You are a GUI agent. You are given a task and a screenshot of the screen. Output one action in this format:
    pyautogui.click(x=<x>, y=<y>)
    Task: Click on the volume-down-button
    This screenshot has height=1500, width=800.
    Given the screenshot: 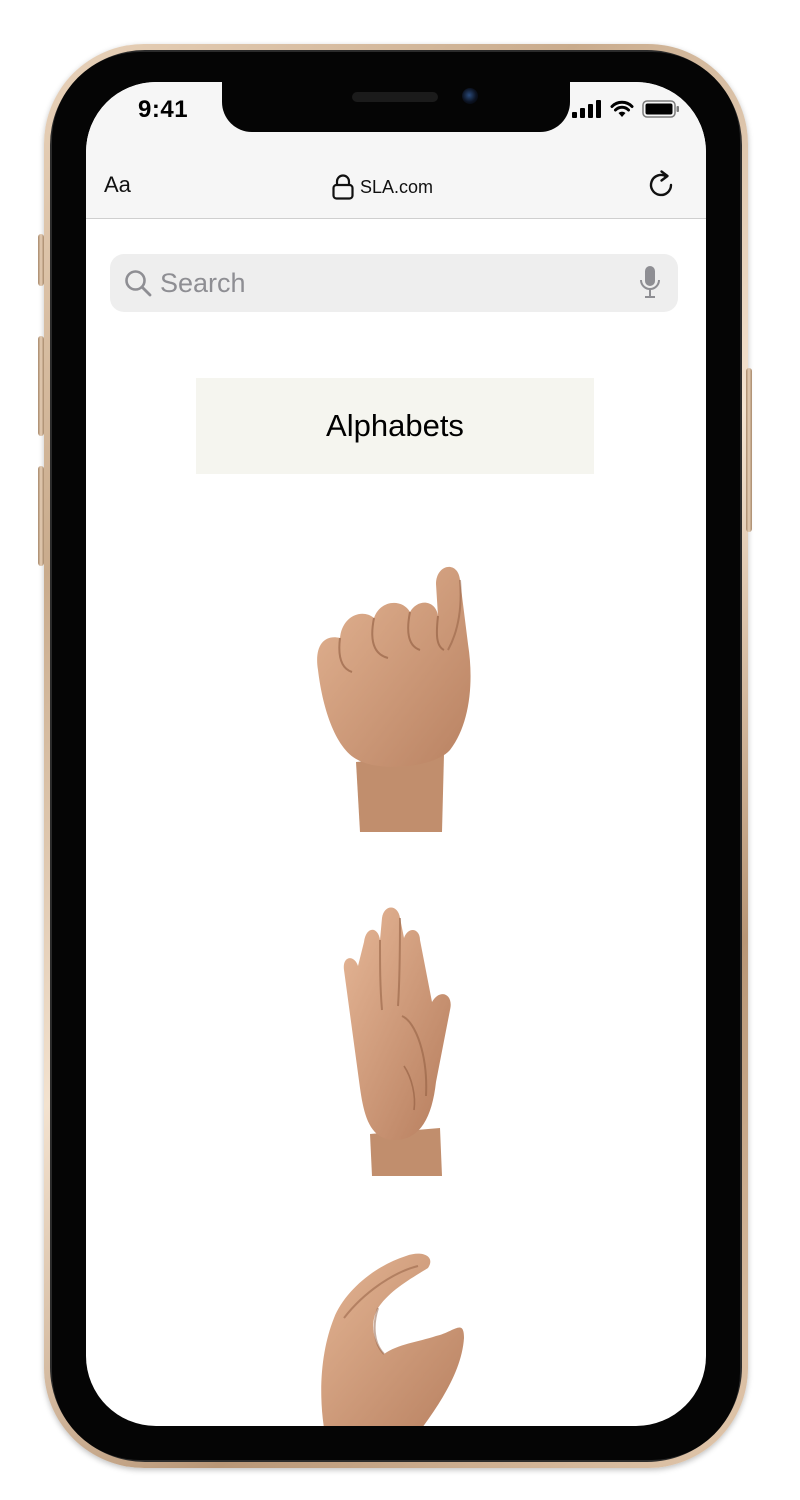 What is the action you would take?
    pyautogui.click(x=41, y=516)
    